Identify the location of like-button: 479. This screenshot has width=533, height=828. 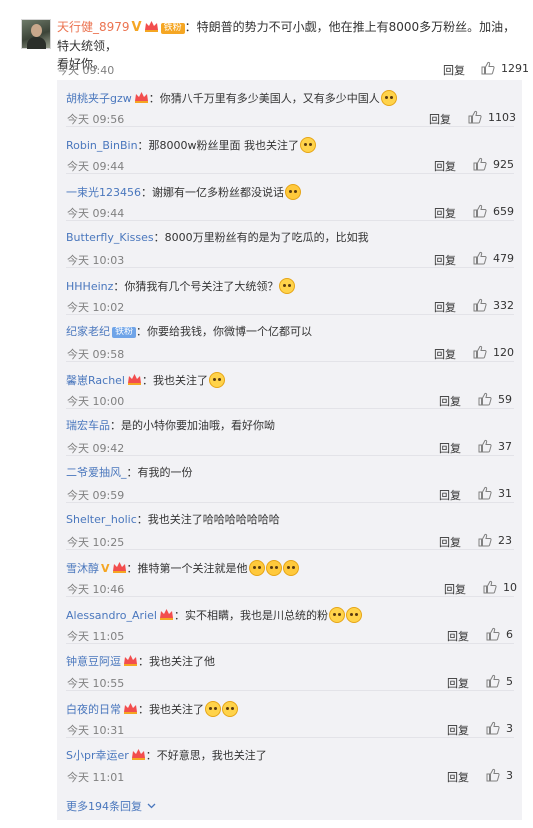
(493, 258).